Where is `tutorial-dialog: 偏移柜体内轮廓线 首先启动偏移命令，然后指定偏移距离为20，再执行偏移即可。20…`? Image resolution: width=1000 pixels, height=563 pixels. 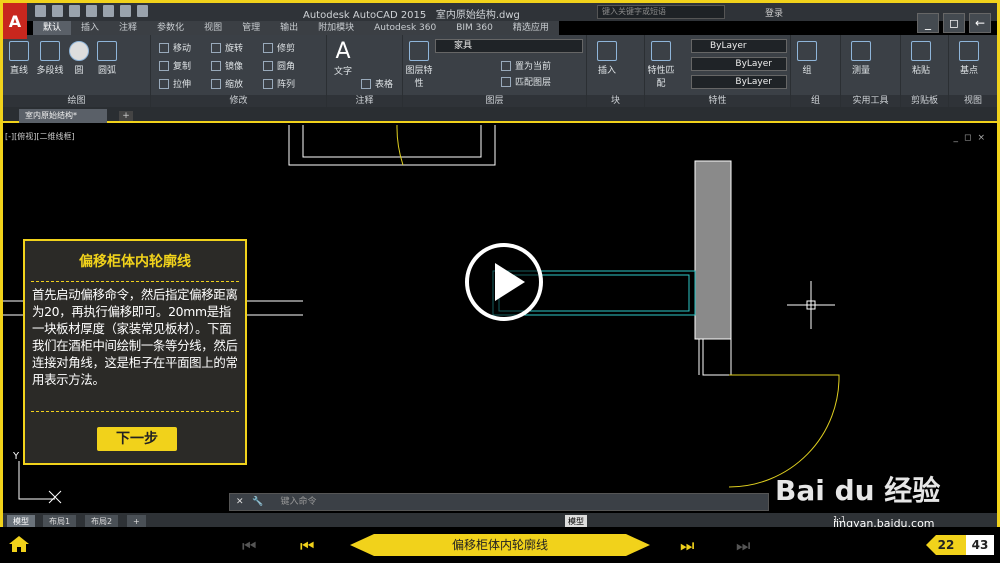 tutorial-dialog: 偏移柜体内轮廓线 首先启动偏移命令，然后指定偏移距离为20，再执行偏移即可。20… is located at coordinates (135, 352).